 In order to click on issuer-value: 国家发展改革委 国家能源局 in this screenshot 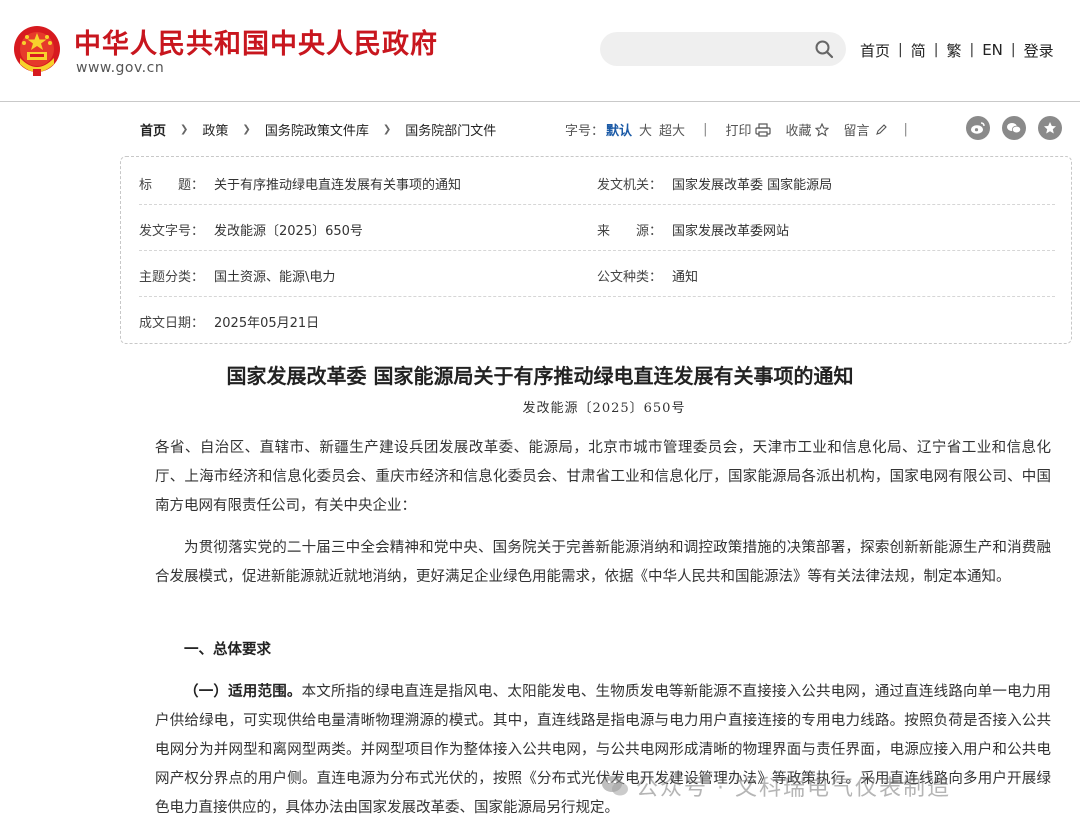, I will do `click(752, 185)`.